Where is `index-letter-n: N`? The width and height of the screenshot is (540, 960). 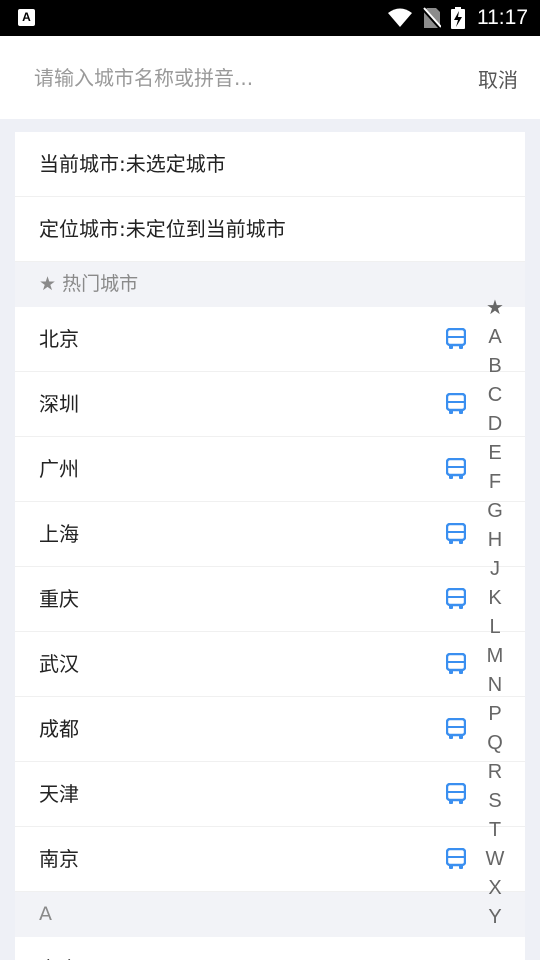
index-letter-n: N is located at coordinates (495, 685).